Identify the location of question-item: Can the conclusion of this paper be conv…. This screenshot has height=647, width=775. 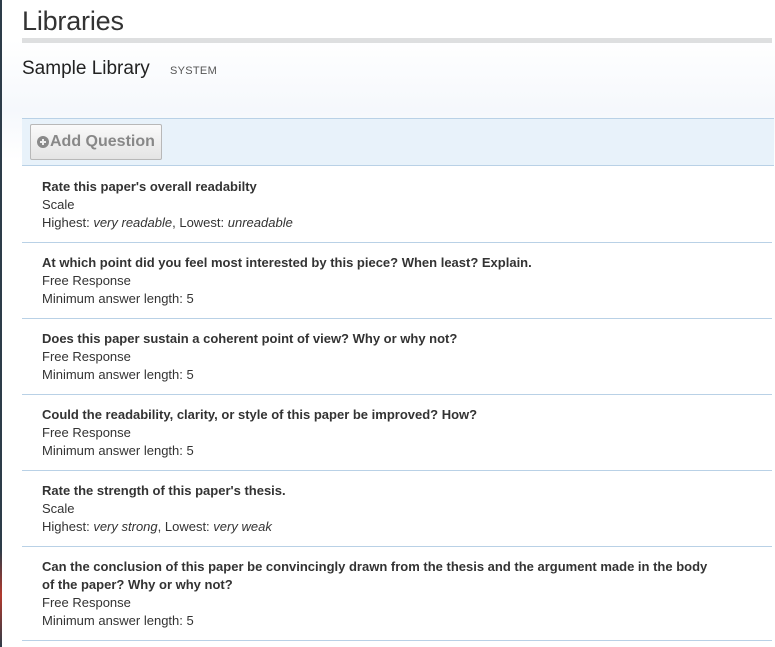
(397, 594).